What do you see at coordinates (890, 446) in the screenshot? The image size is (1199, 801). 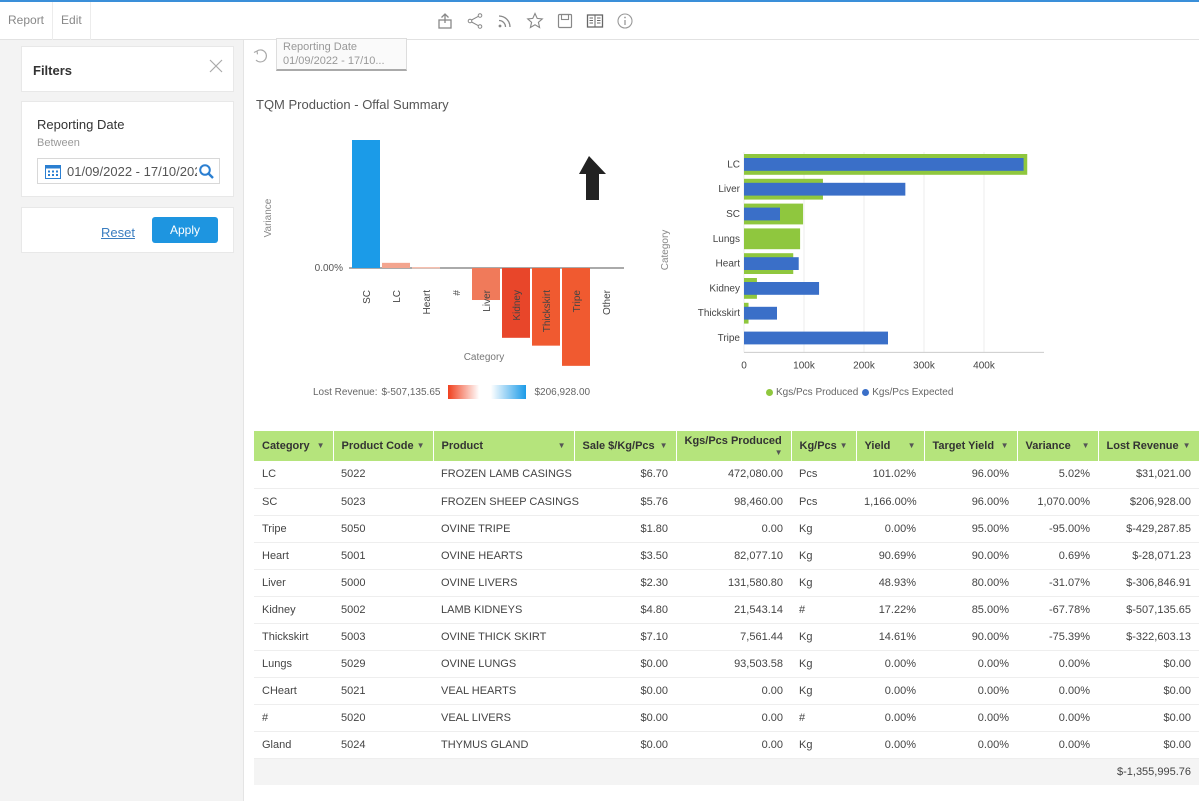 I see `column-header: Yield ▼` at bounding box center [890, 446].